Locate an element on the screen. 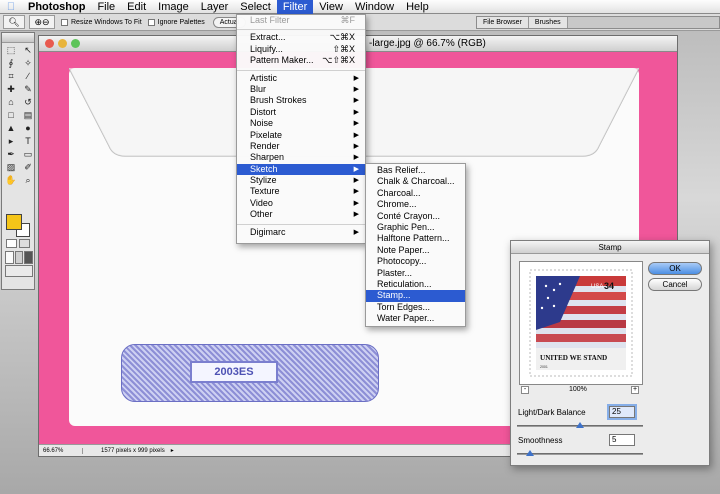  status-arrow-icon: ▸ is located at coordinates (172, 450).